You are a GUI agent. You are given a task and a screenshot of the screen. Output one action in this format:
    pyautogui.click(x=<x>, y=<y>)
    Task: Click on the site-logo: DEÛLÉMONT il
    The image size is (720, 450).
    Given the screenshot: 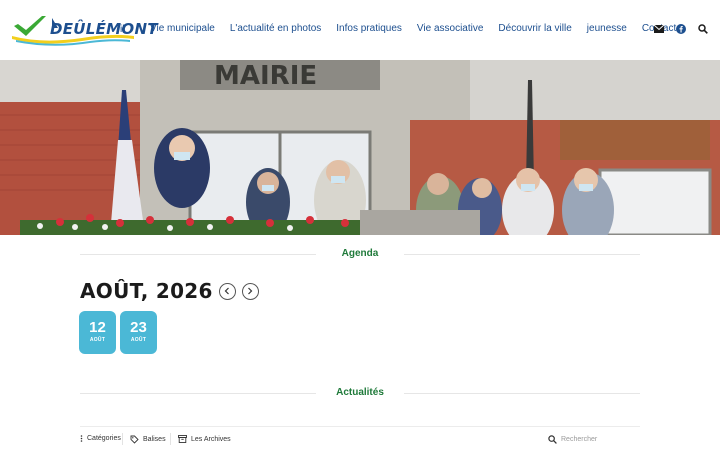 What is the action you would take?
    pyautogui.click(x=85, y=30)
    